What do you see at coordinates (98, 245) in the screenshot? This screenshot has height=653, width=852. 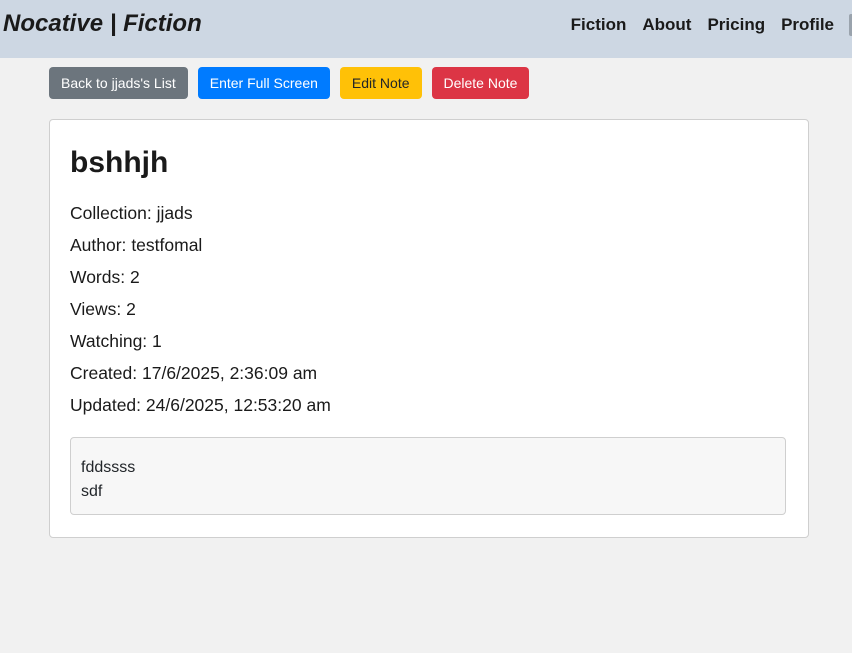 I see `meta-author-label: Author:` at bounding box center [98, 245].